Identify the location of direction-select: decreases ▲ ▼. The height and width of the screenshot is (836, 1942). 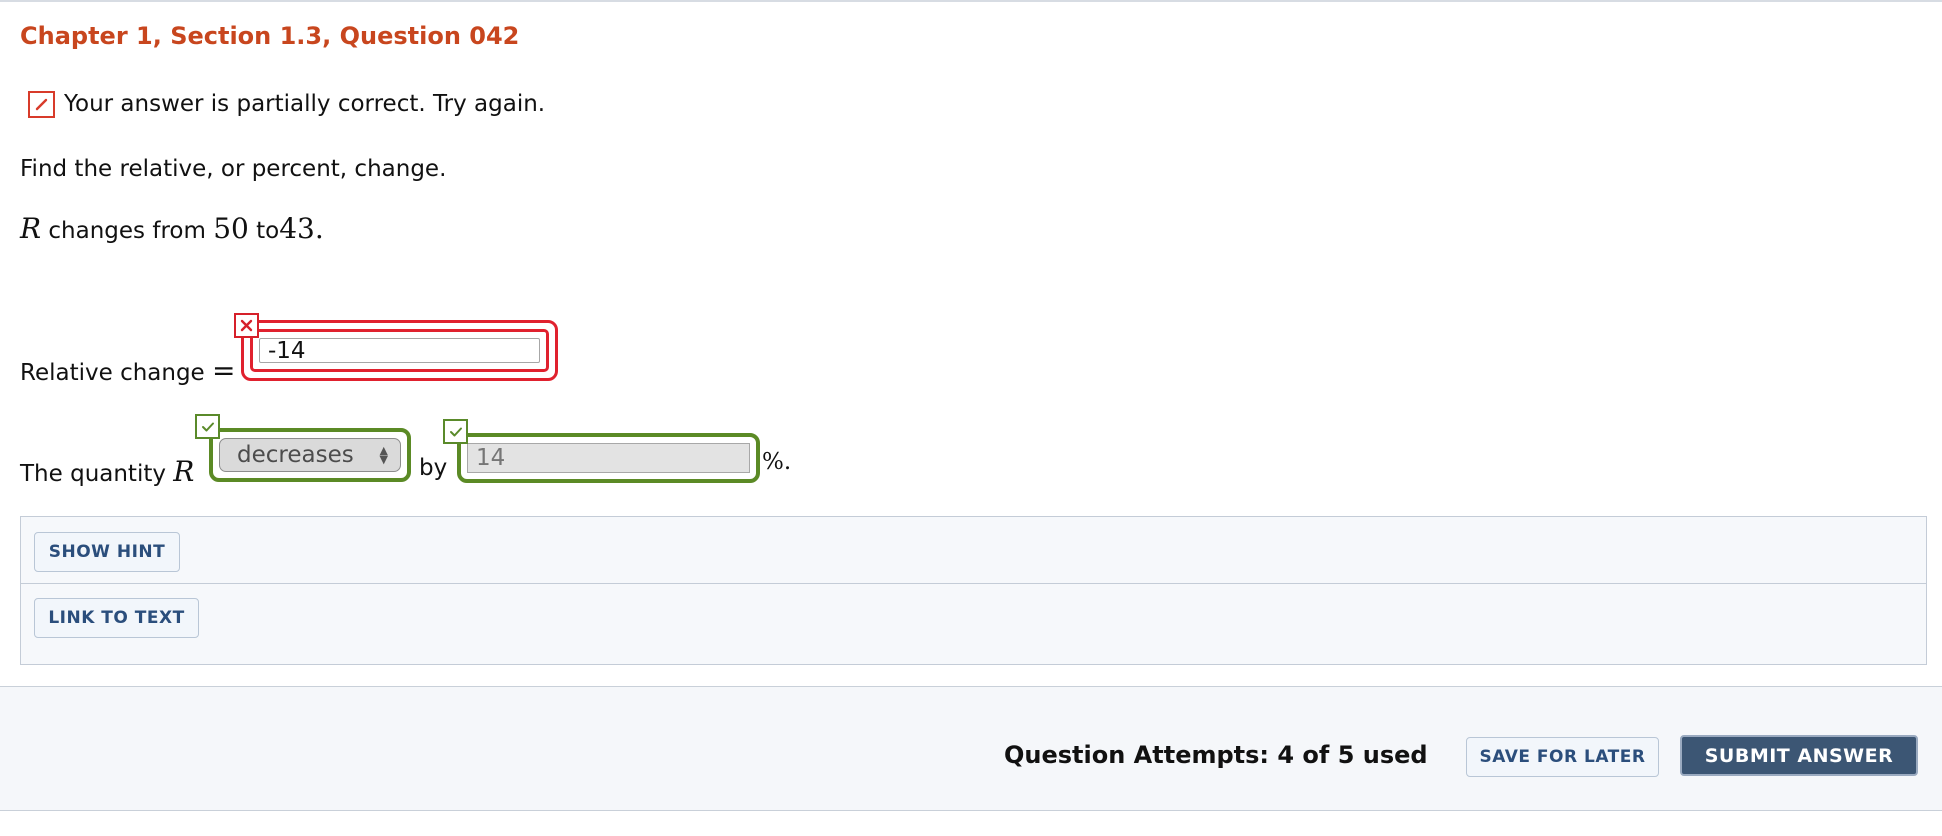
(310, 455).